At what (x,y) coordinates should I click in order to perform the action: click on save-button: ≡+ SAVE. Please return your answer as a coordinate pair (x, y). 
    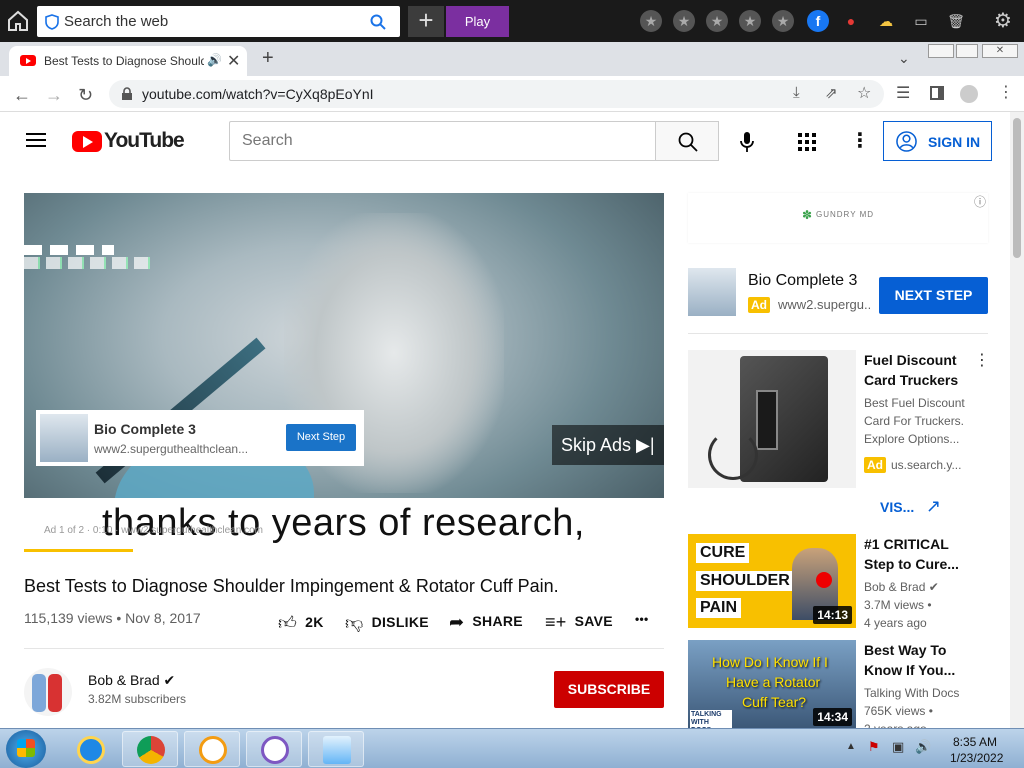
    Looking at the image, I should click on (579, 622).